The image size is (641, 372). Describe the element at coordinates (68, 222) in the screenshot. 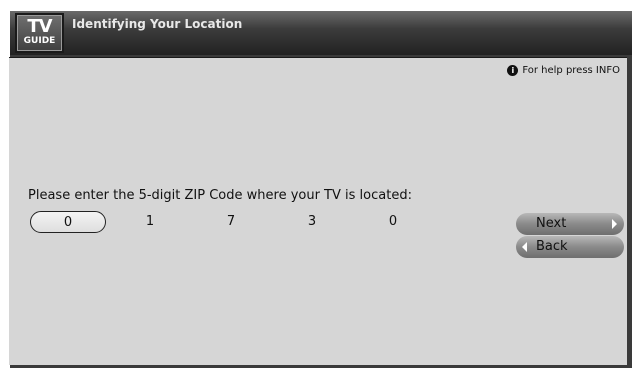

I see `zip-digit-1-selected: 0` at that location.